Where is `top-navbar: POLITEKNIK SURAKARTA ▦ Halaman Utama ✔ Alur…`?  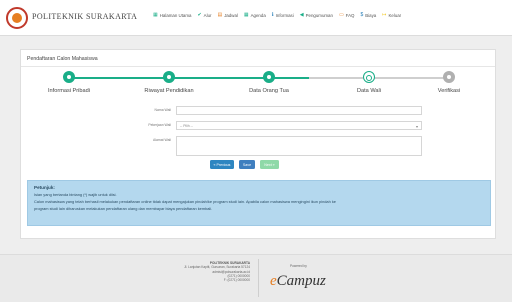
top-navbar: POLITEKNIK SURAKARTA ▦ Halaman Utama ✔ Alur… is located at coordinates (256, 18).